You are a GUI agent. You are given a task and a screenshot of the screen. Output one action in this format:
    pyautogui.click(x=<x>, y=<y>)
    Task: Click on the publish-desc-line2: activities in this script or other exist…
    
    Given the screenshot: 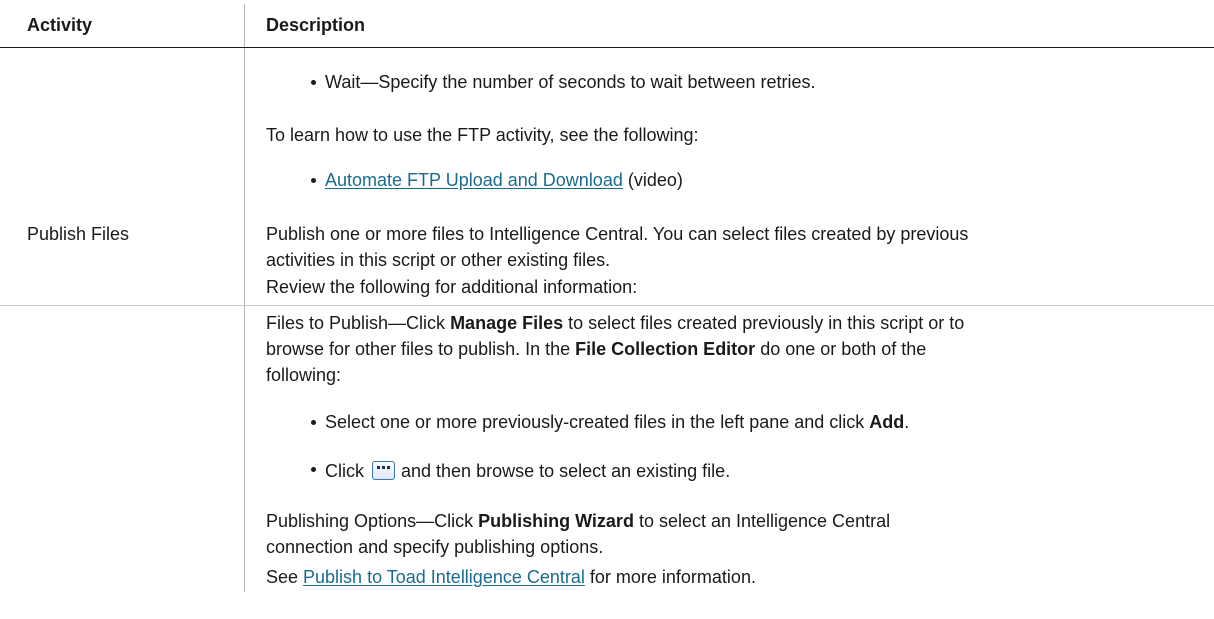 What is the action you would take?
    pyautogui.click(x=438, y=260)
    